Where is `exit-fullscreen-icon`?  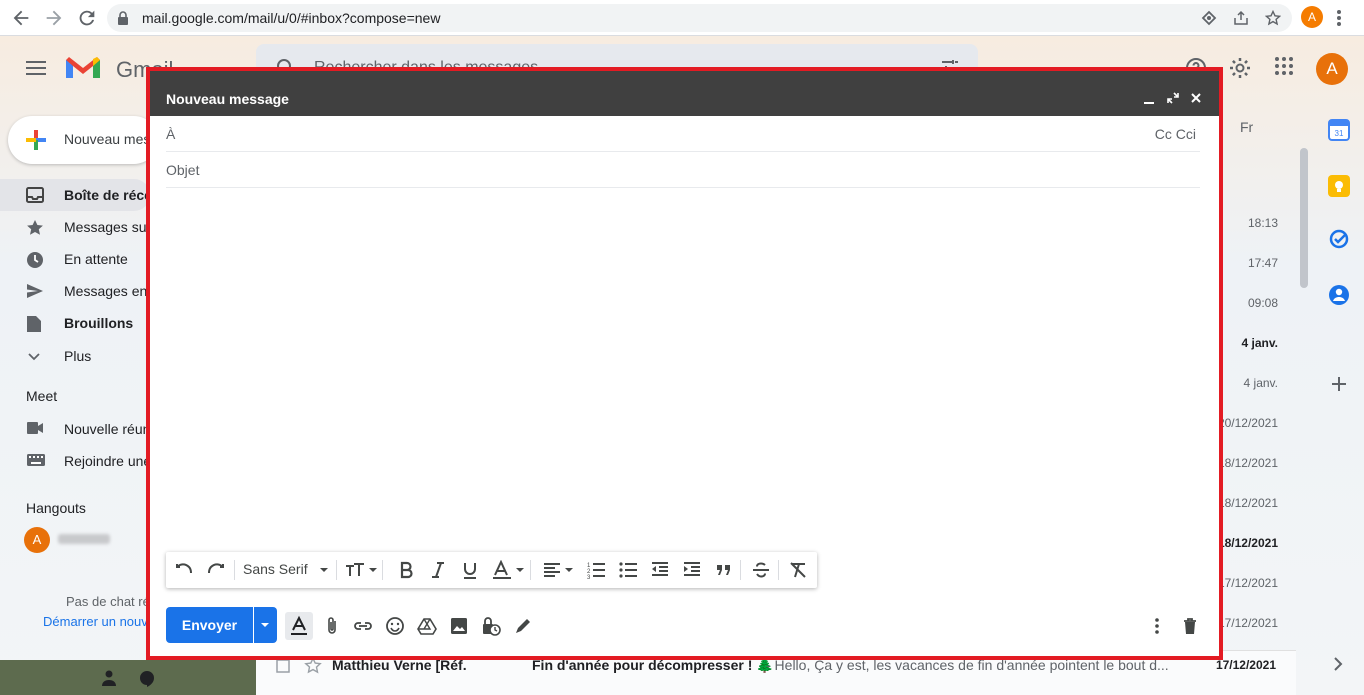 exit-fullscreen-icon is located at coordinates (1173, 98).